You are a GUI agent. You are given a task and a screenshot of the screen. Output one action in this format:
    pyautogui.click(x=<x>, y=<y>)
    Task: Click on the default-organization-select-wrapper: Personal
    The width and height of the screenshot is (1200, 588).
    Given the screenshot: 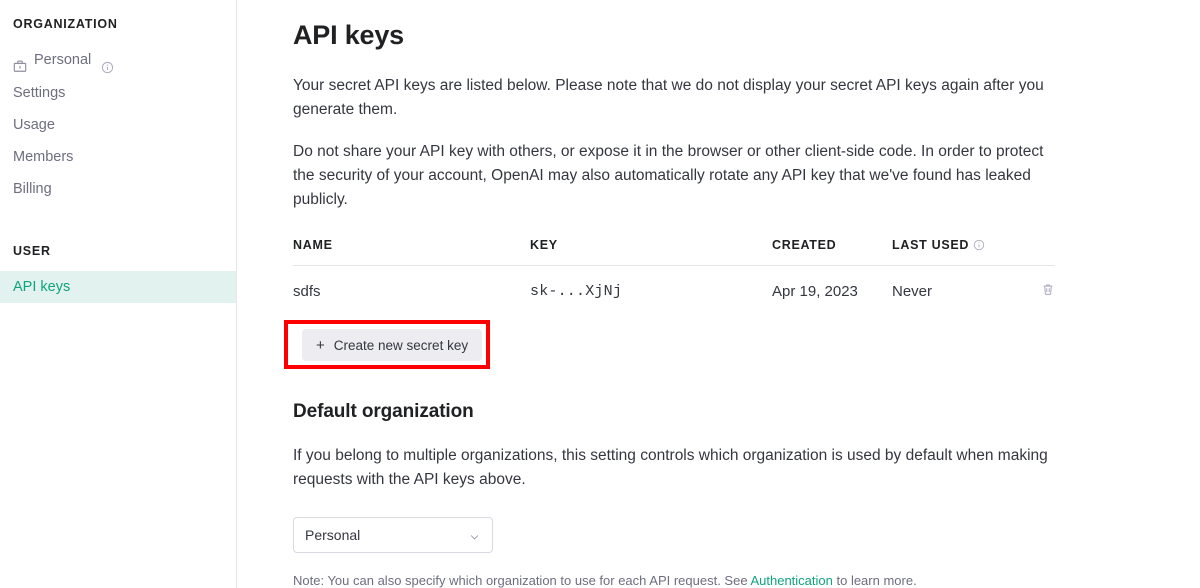 What is the action you would take?
    pyautogui.click(x=393, y=535)
    